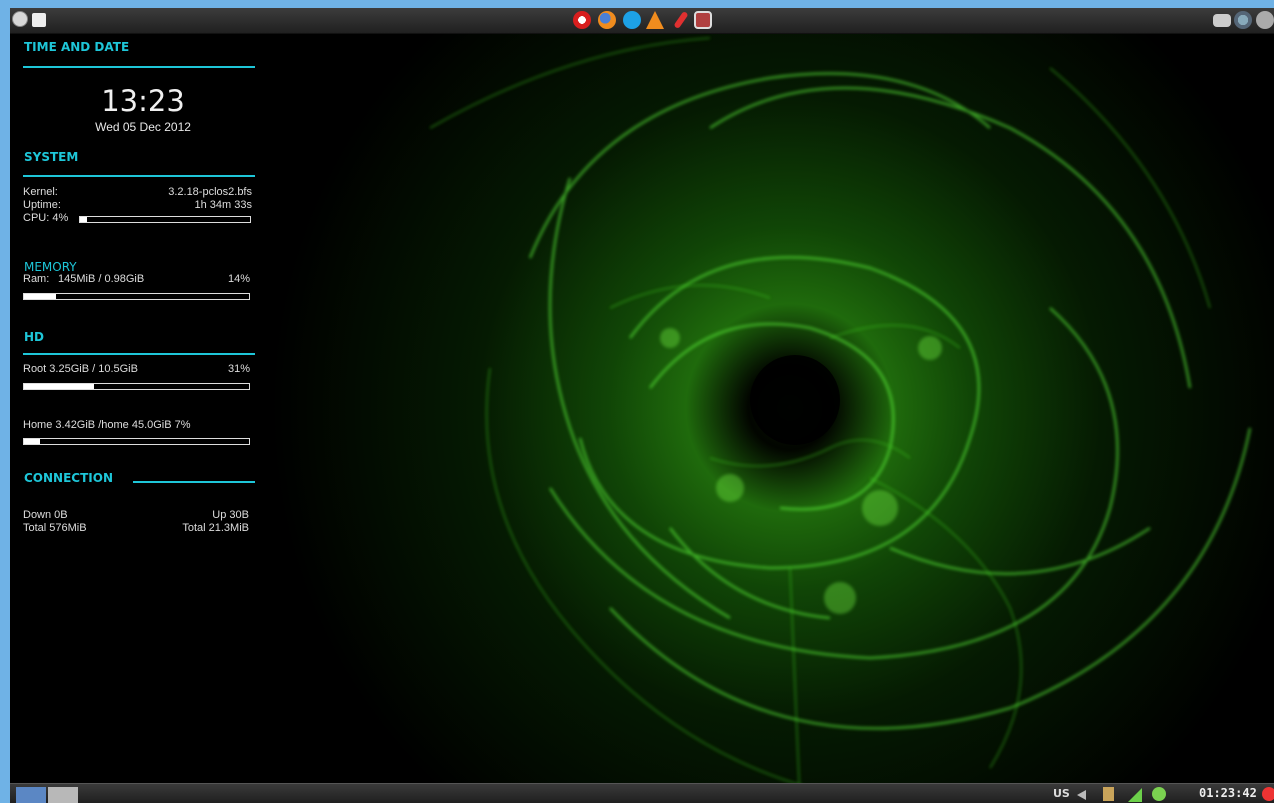  I want to click on network-globe-icon, so click(1243, 20).